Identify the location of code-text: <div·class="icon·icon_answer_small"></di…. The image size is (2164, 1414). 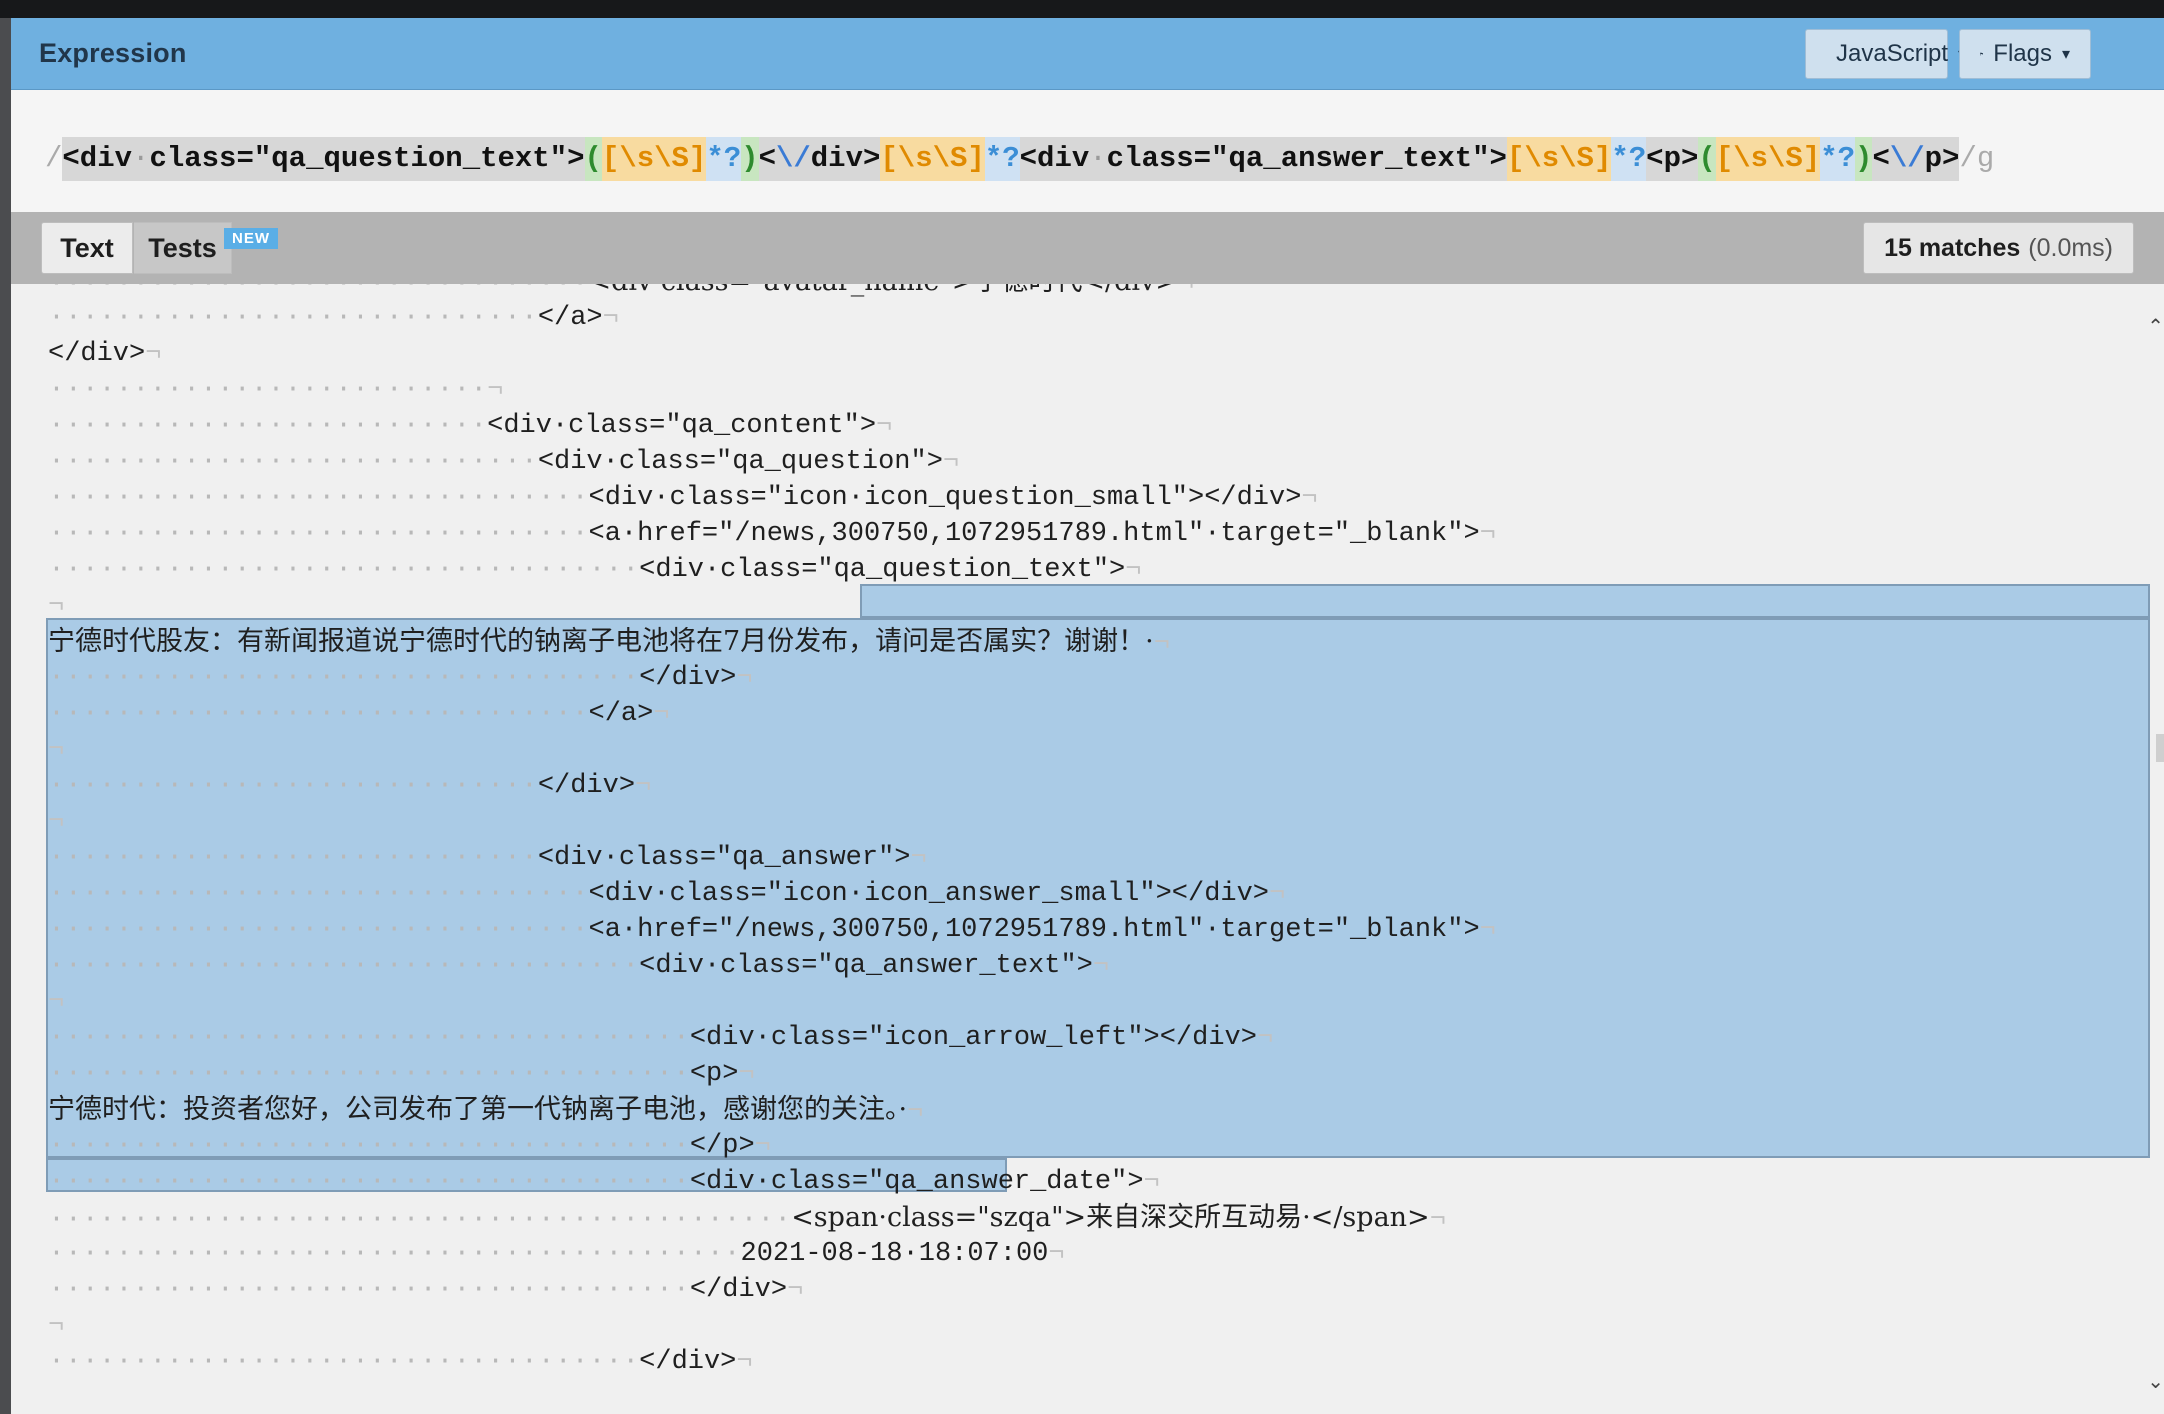
(929, 894).